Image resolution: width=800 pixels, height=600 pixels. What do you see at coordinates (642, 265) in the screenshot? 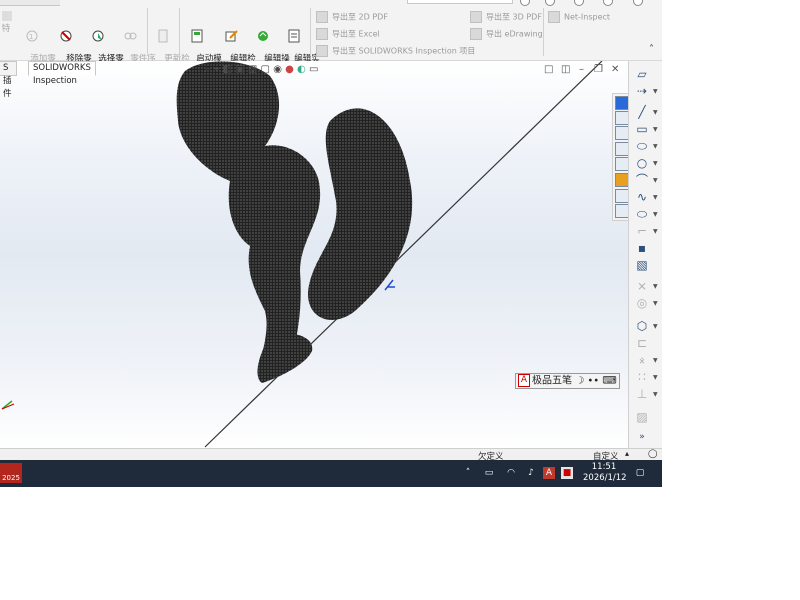
I see `plane-icon: ▧` at bounding box center [642, 265].